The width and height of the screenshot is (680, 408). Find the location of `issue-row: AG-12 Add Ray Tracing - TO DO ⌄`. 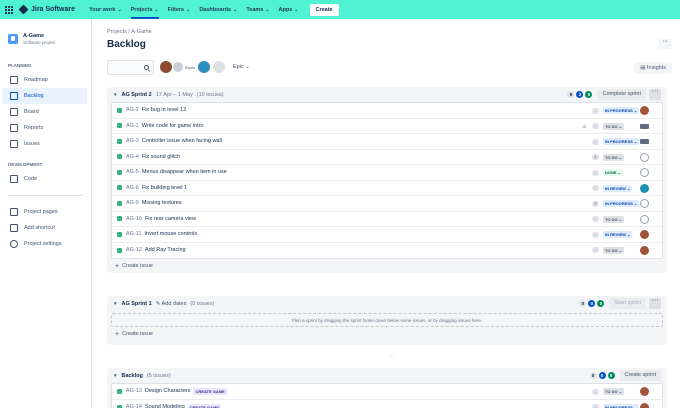

issue-row: AG-12 Add Ray Tracing - TO DO ⌄ is located at coordinates (387, 251).